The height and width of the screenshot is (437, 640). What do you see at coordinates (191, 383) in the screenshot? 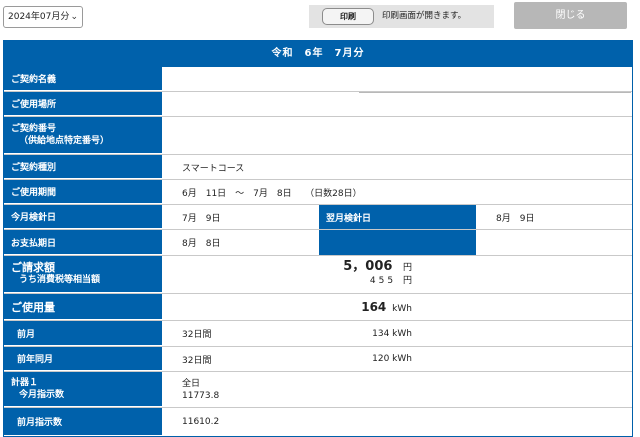
I see `value-meter1-type: 全日` at bounding box center [191, 383].